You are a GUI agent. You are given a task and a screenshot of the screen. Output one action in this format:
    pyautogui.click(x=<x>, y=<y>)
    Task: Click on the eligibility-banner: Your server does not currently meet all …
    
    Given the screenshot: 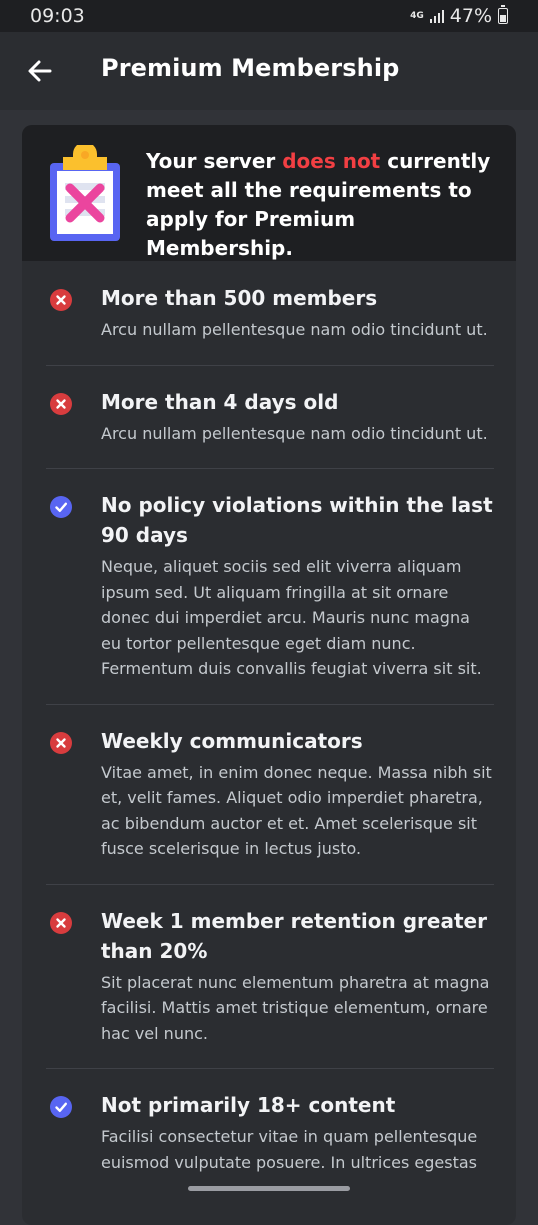 What is the action you would take?
    pyautogui.click(x=269, y=193)
    